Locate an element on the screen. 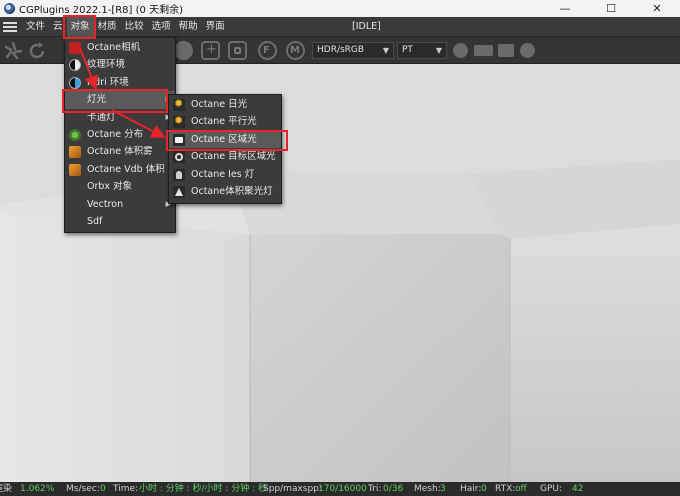 This screenshot has width=680, height=496. tri-value: 0/36 is located at coordinates (393, 489).